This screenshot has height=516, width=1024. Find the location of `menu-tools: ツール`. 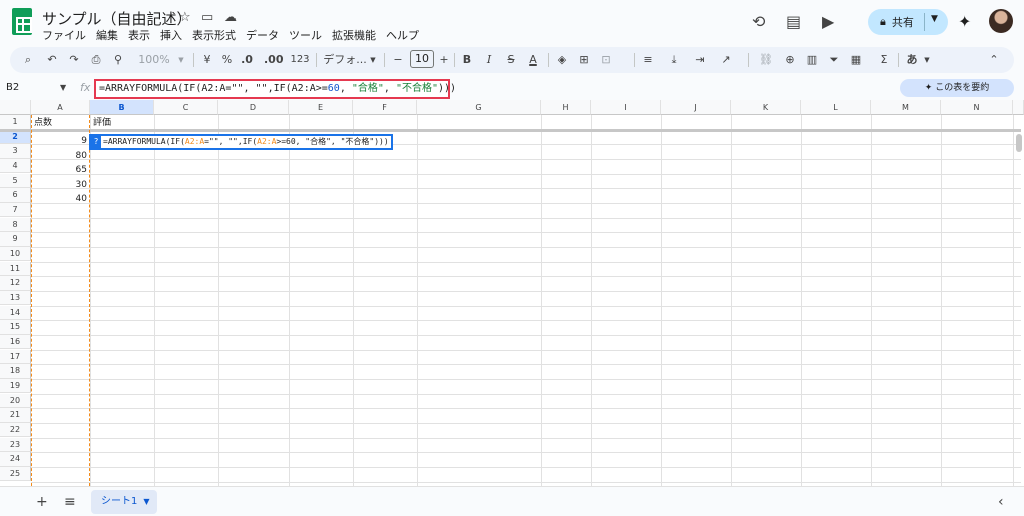

menu-tools: ツール is located at coordinates (305, 35).